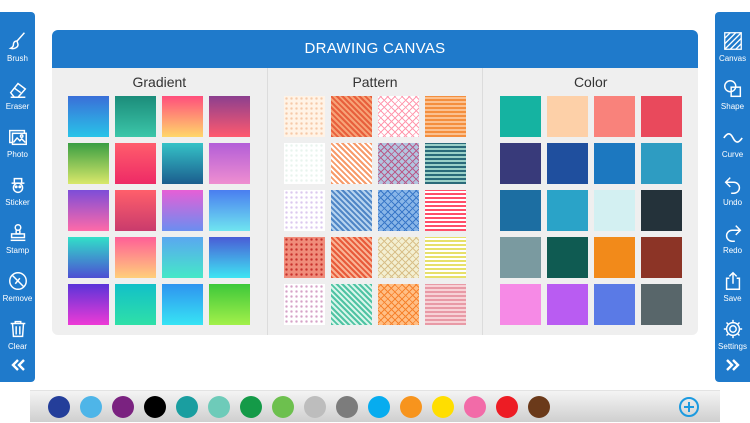  What do you see at coordinates (17, 150) in the screenshot?
I see `photo-tool: Photo` at bounding box center [17, 150].